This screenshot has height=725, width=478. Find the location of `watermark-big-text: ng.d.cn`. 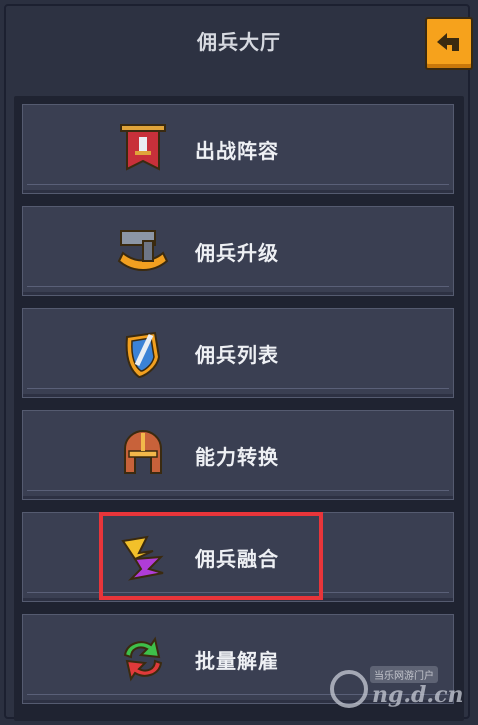

watermark-big-text: ng.d.cn is located at coordinates (418, 695).